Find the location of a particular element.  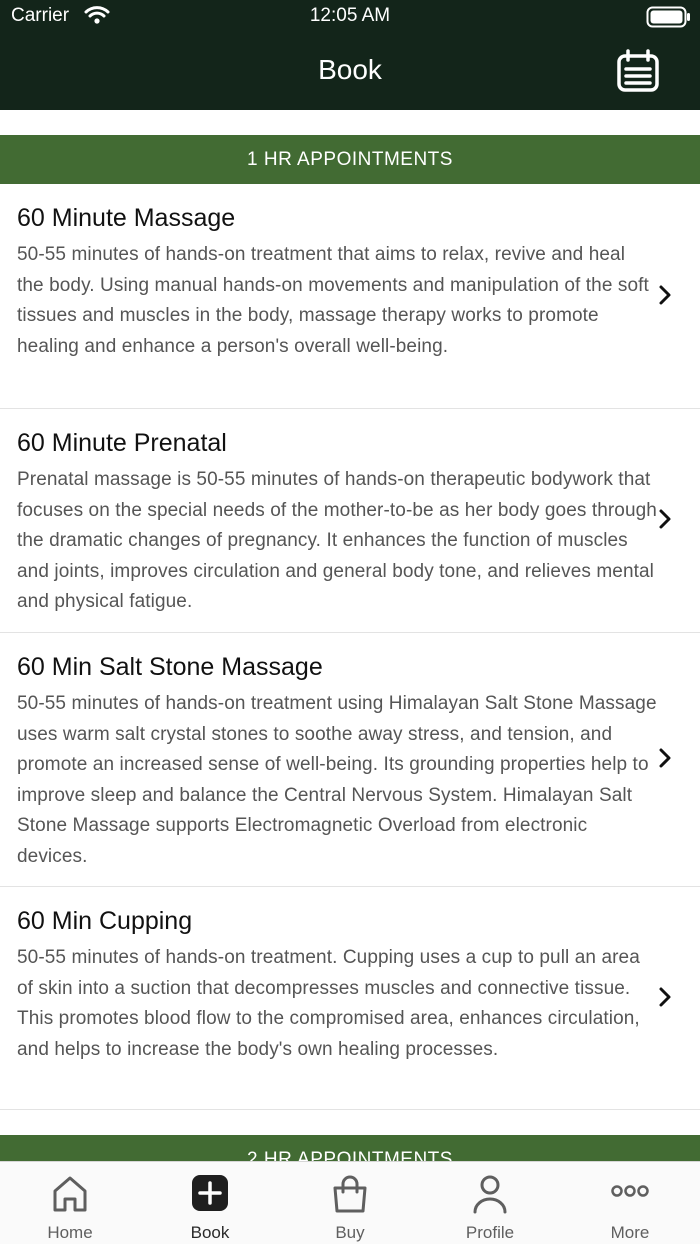

tab-label: Buy is located at coordinates (350, 1232).